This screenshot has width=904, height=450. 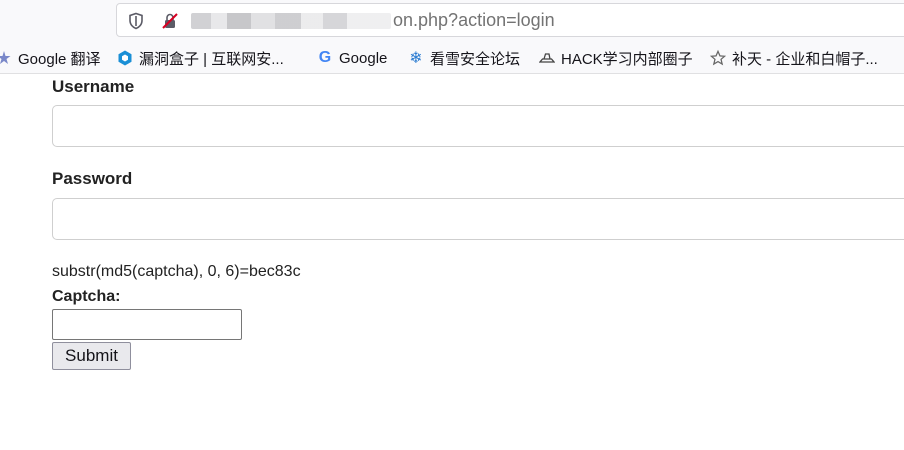 I want to click on bookmark-label: Google, so click(x=363, y=58).